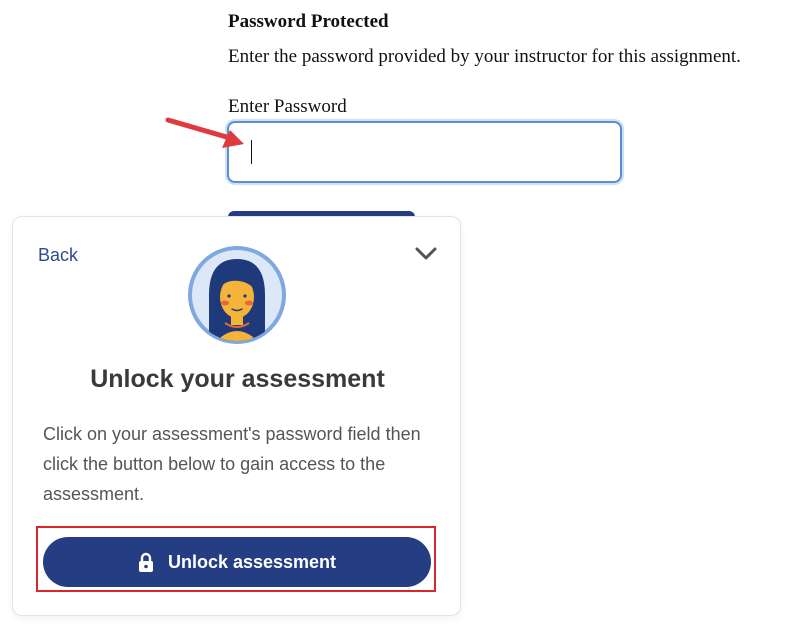  I want to click on unlock-button-label: Unlock assessment, so click(252, 561).